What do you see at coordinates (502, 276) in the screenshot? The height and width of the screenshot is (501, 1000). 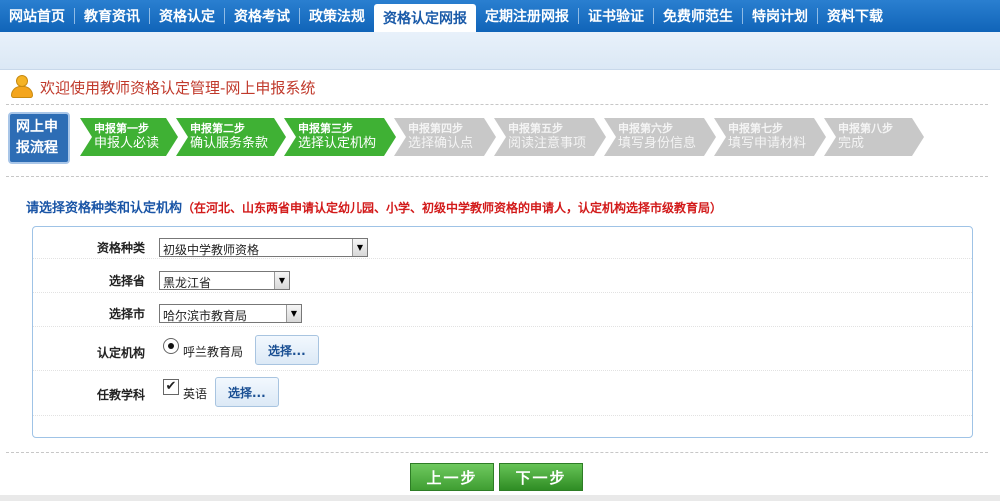 I see `form-row-province: 选择省 黑龙江省 ▼` at bounding box center [502, 276].